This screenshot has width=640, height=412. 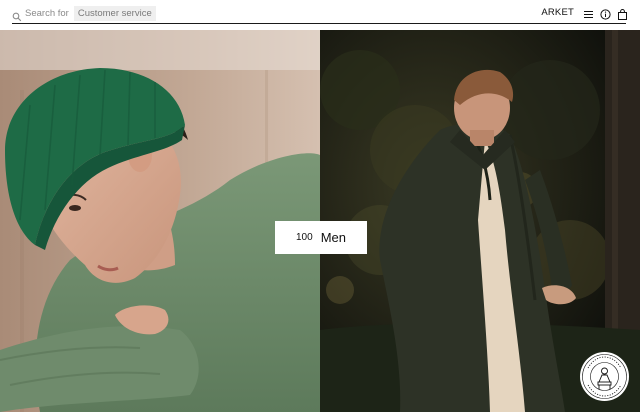 I want to click on search-bar: Search for Customer service, so click(x=319, y=14).